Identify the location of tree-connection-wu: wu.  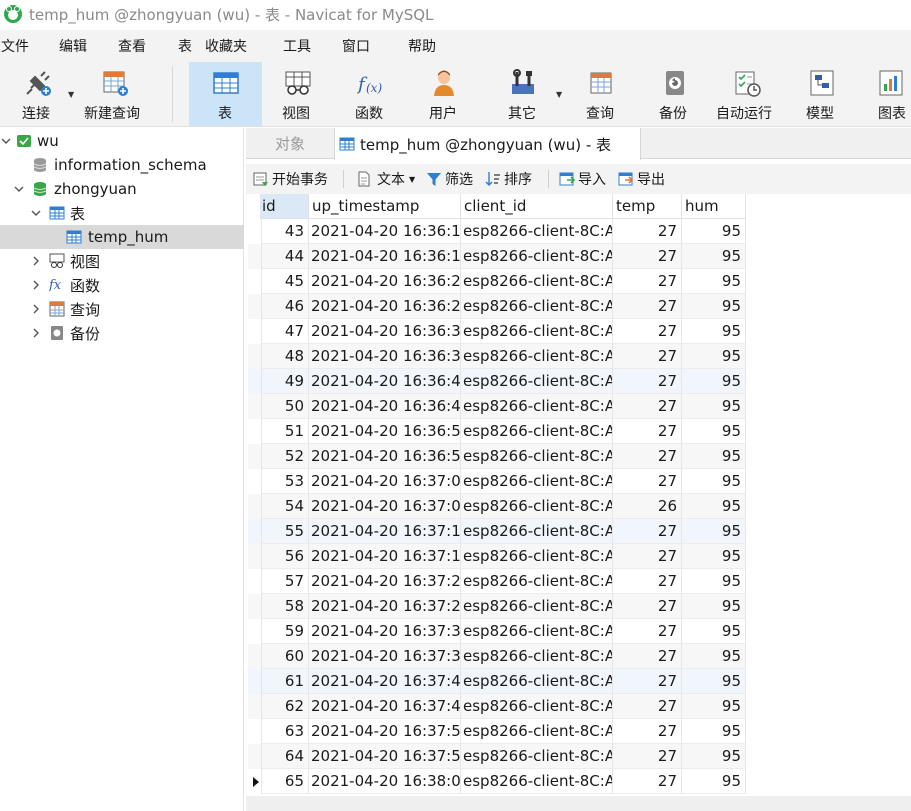
(122, 141).